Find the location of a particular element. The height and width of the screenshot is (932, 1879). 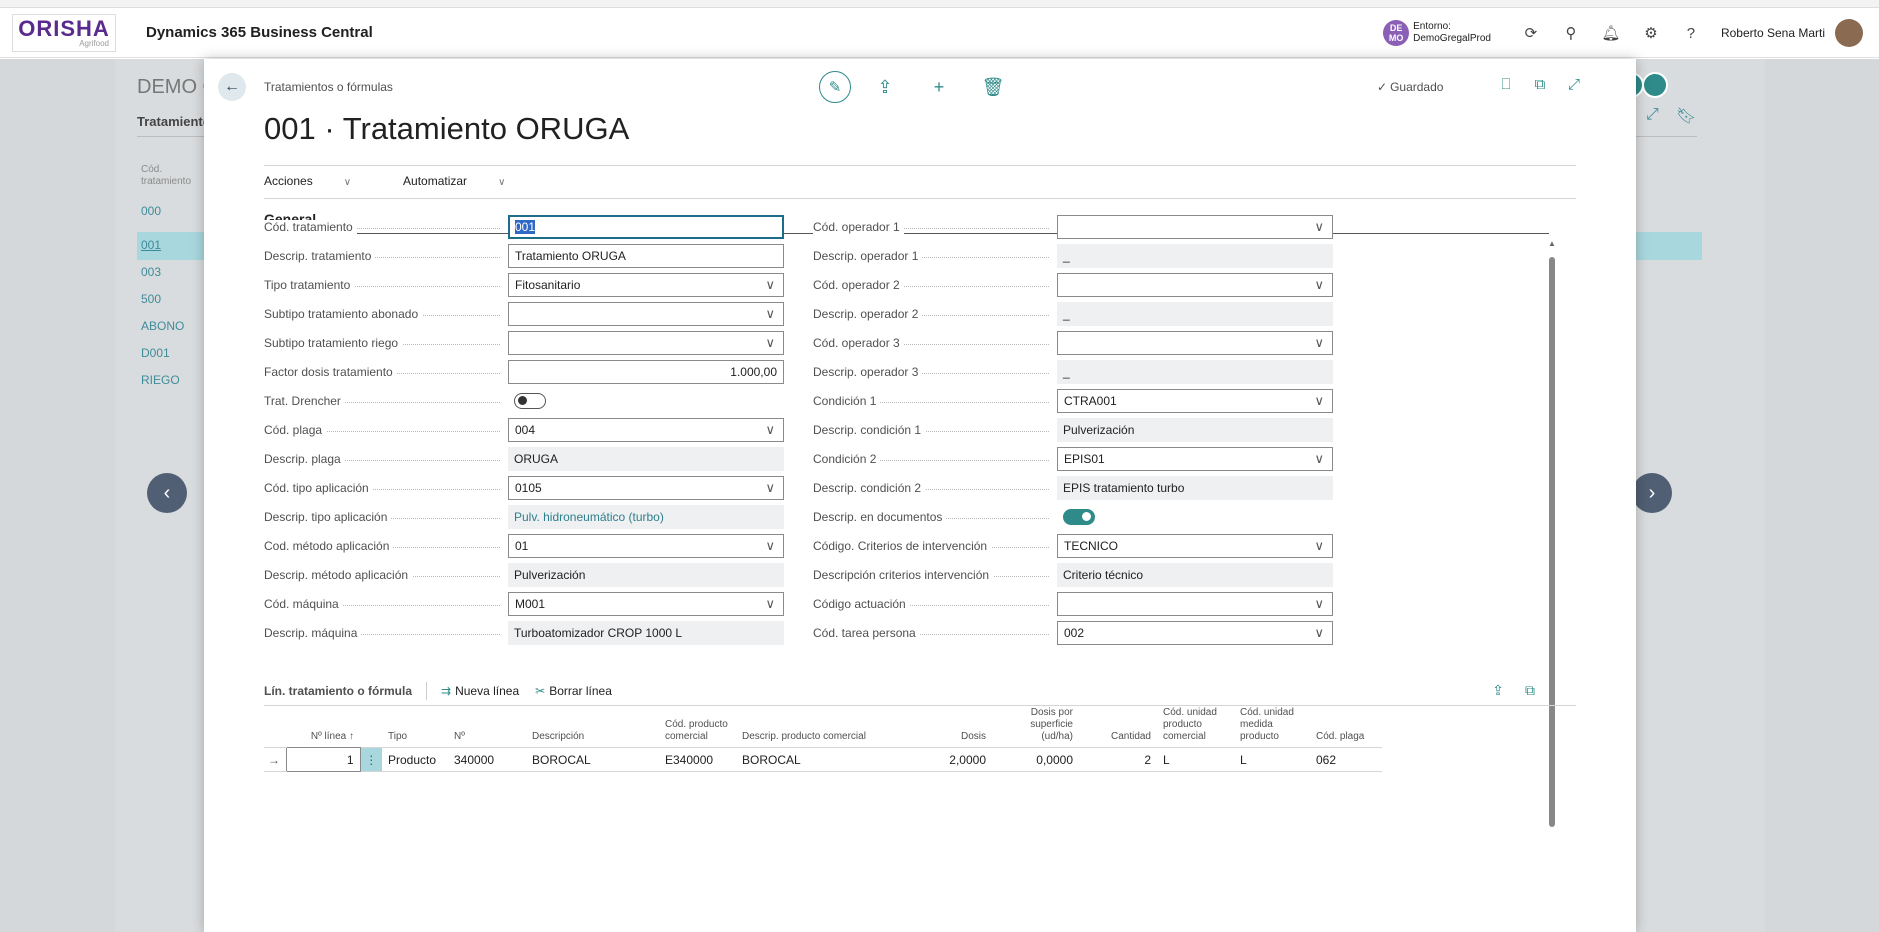

arrow-left-icon: ← is located at coordinates (232, 86).